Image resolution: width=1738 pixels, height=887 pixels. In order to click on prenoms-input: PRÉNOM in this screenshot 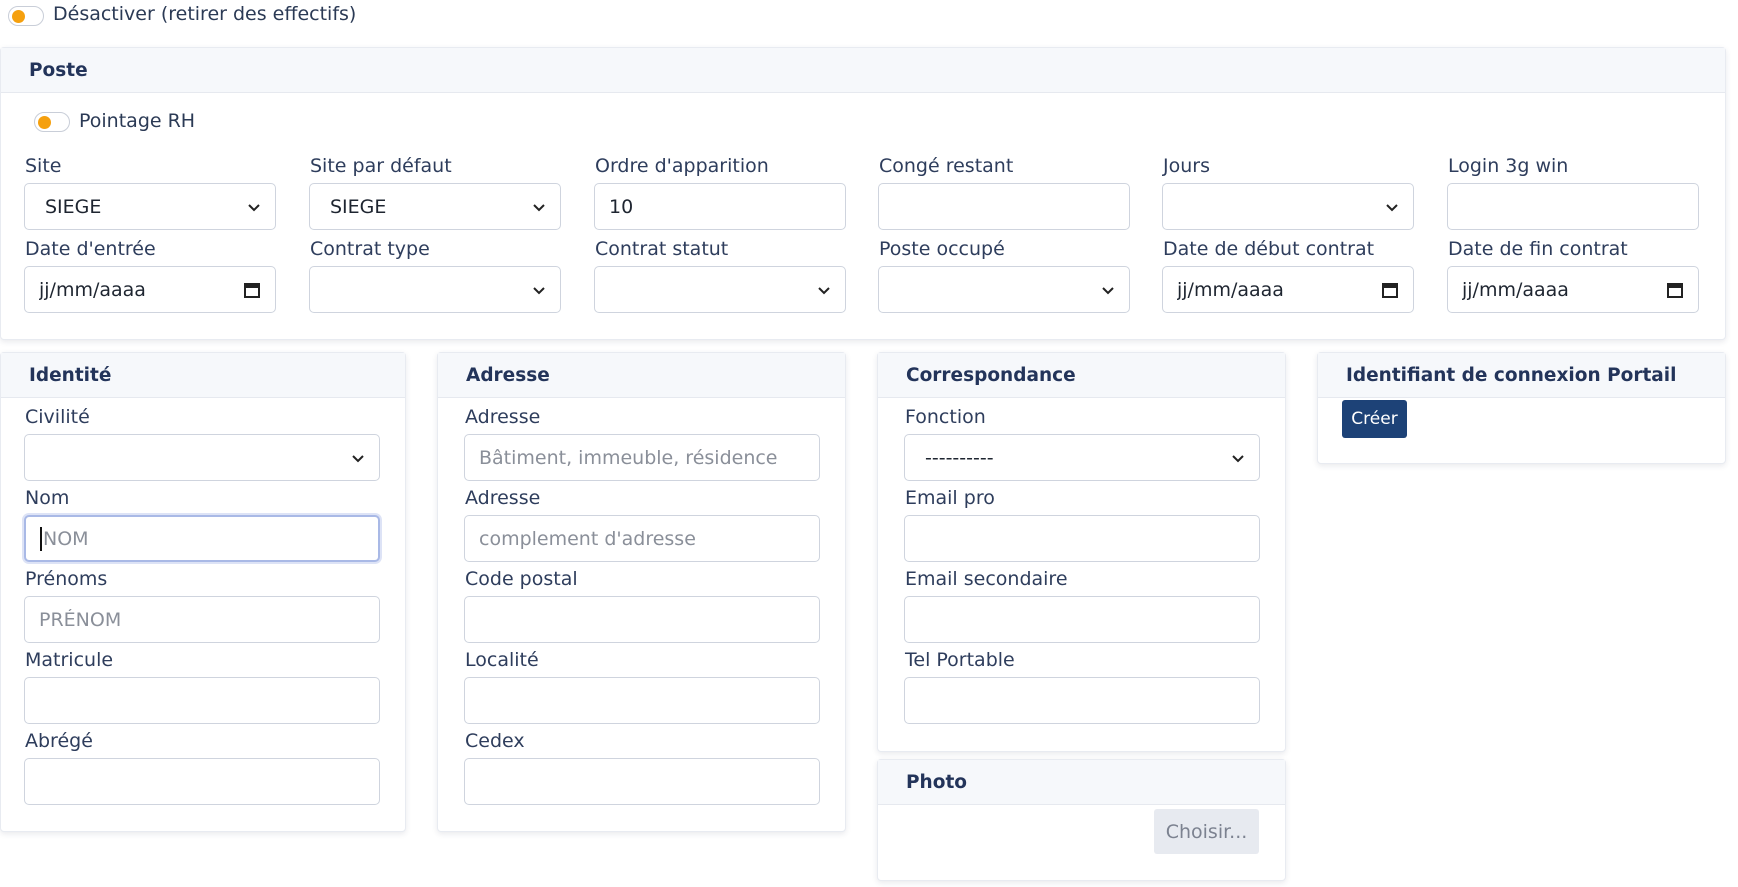, I will do `click(202, 619)`.